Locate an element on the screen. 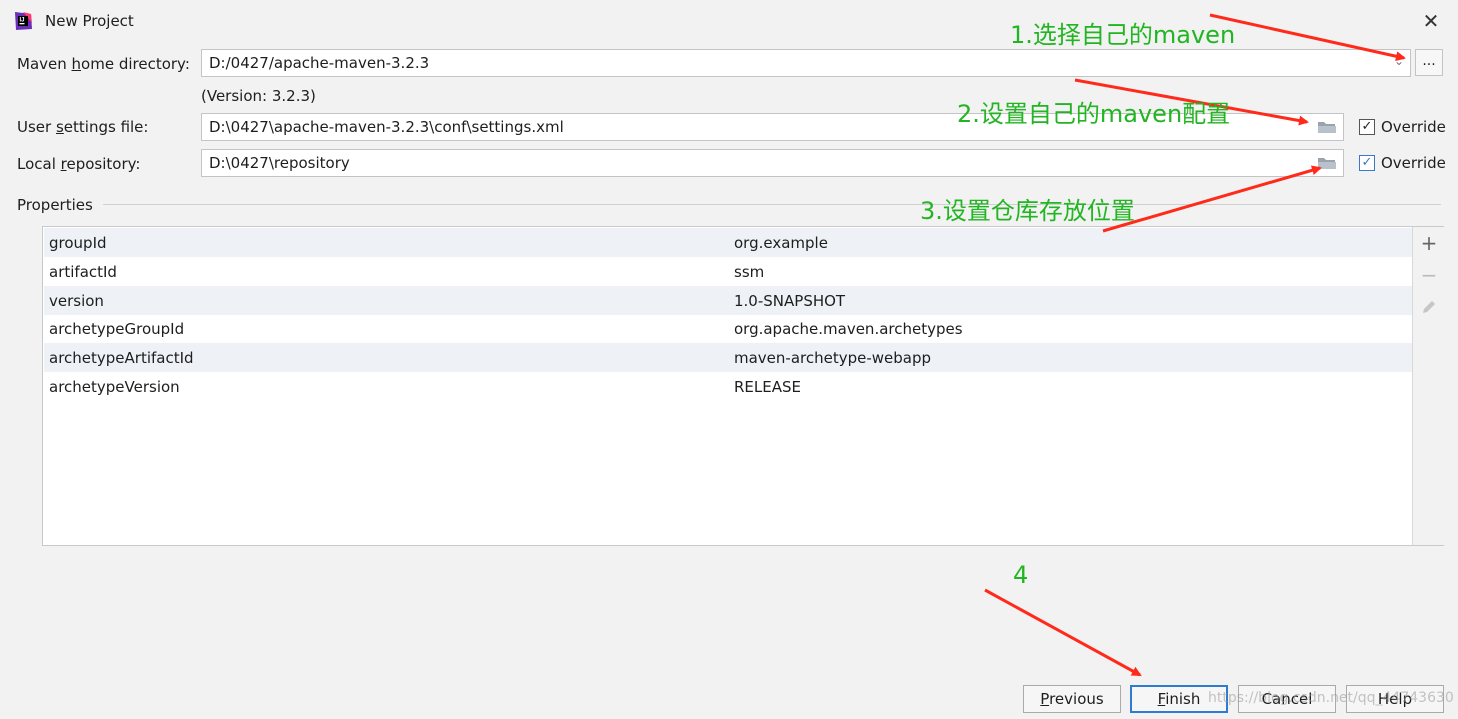 The height and width of the screenshot is (719, 1458). annotation-step3: 3.设置仓库存放位置 is located at coordinates (1027, 211).